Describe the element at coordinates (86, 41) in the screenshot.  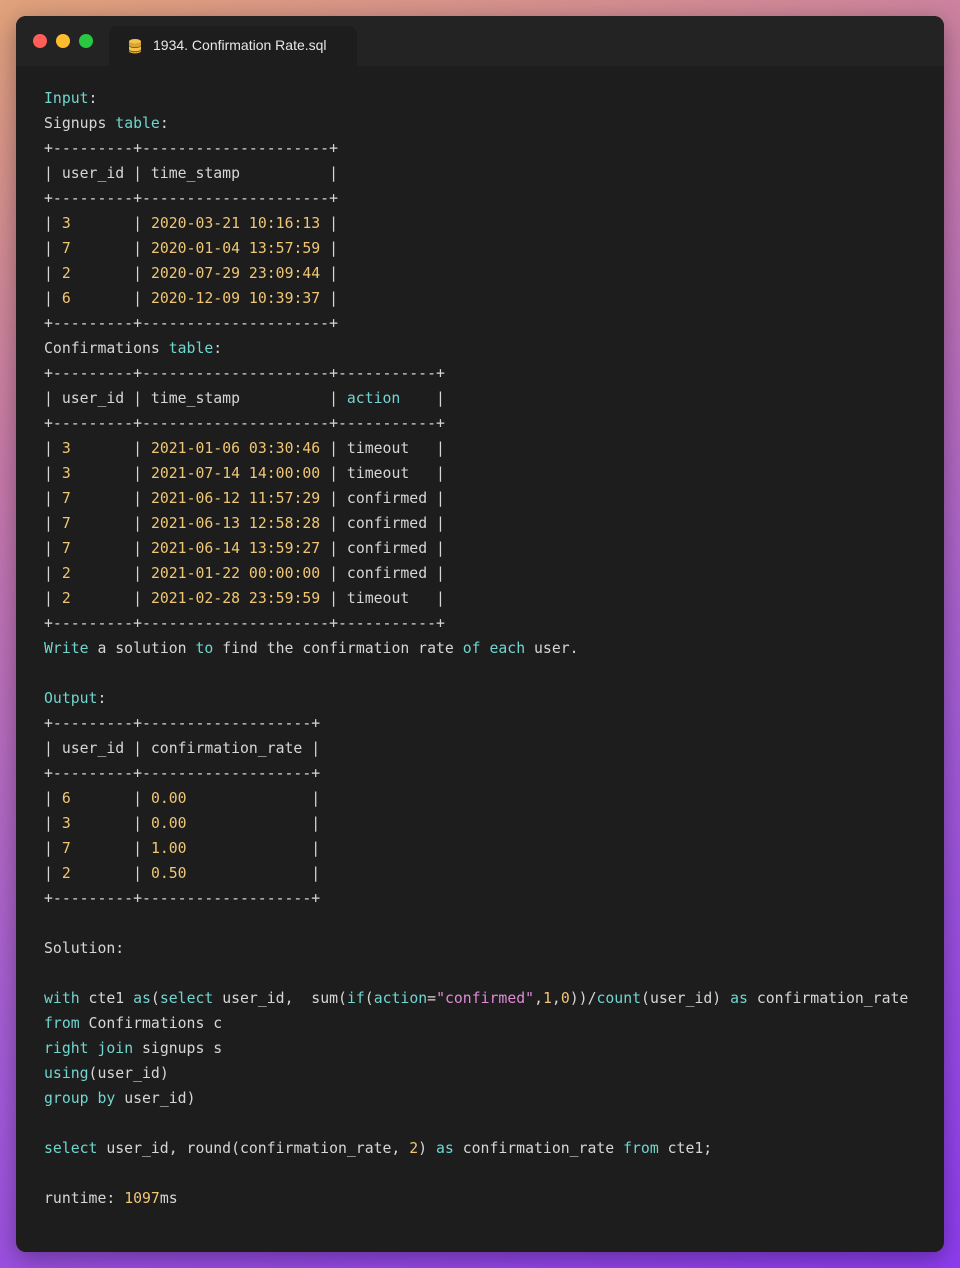
I see `maximize-window-button` at that location.